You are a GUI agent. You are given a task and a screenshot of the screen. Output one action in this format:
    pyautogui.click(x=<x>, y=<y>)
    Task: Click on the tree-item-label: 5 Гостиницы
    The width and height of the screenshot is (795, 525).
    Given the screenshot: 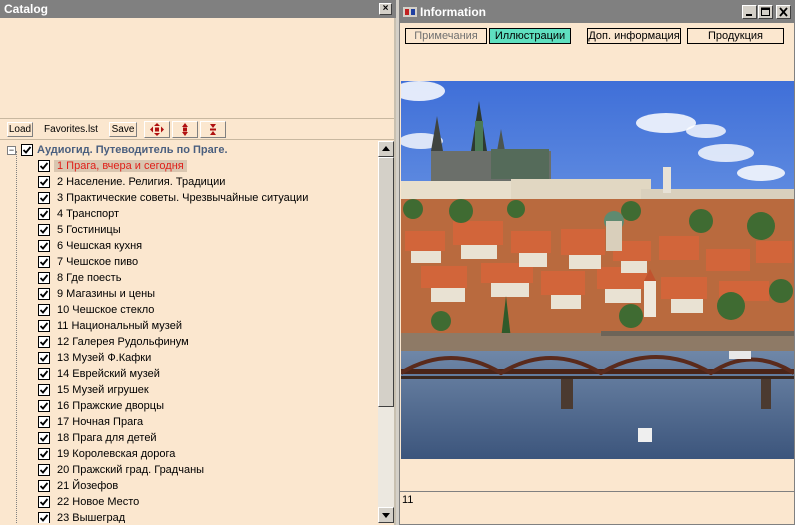 What is the action you would take?
    pyautogui.click(x=89, y=230)
    